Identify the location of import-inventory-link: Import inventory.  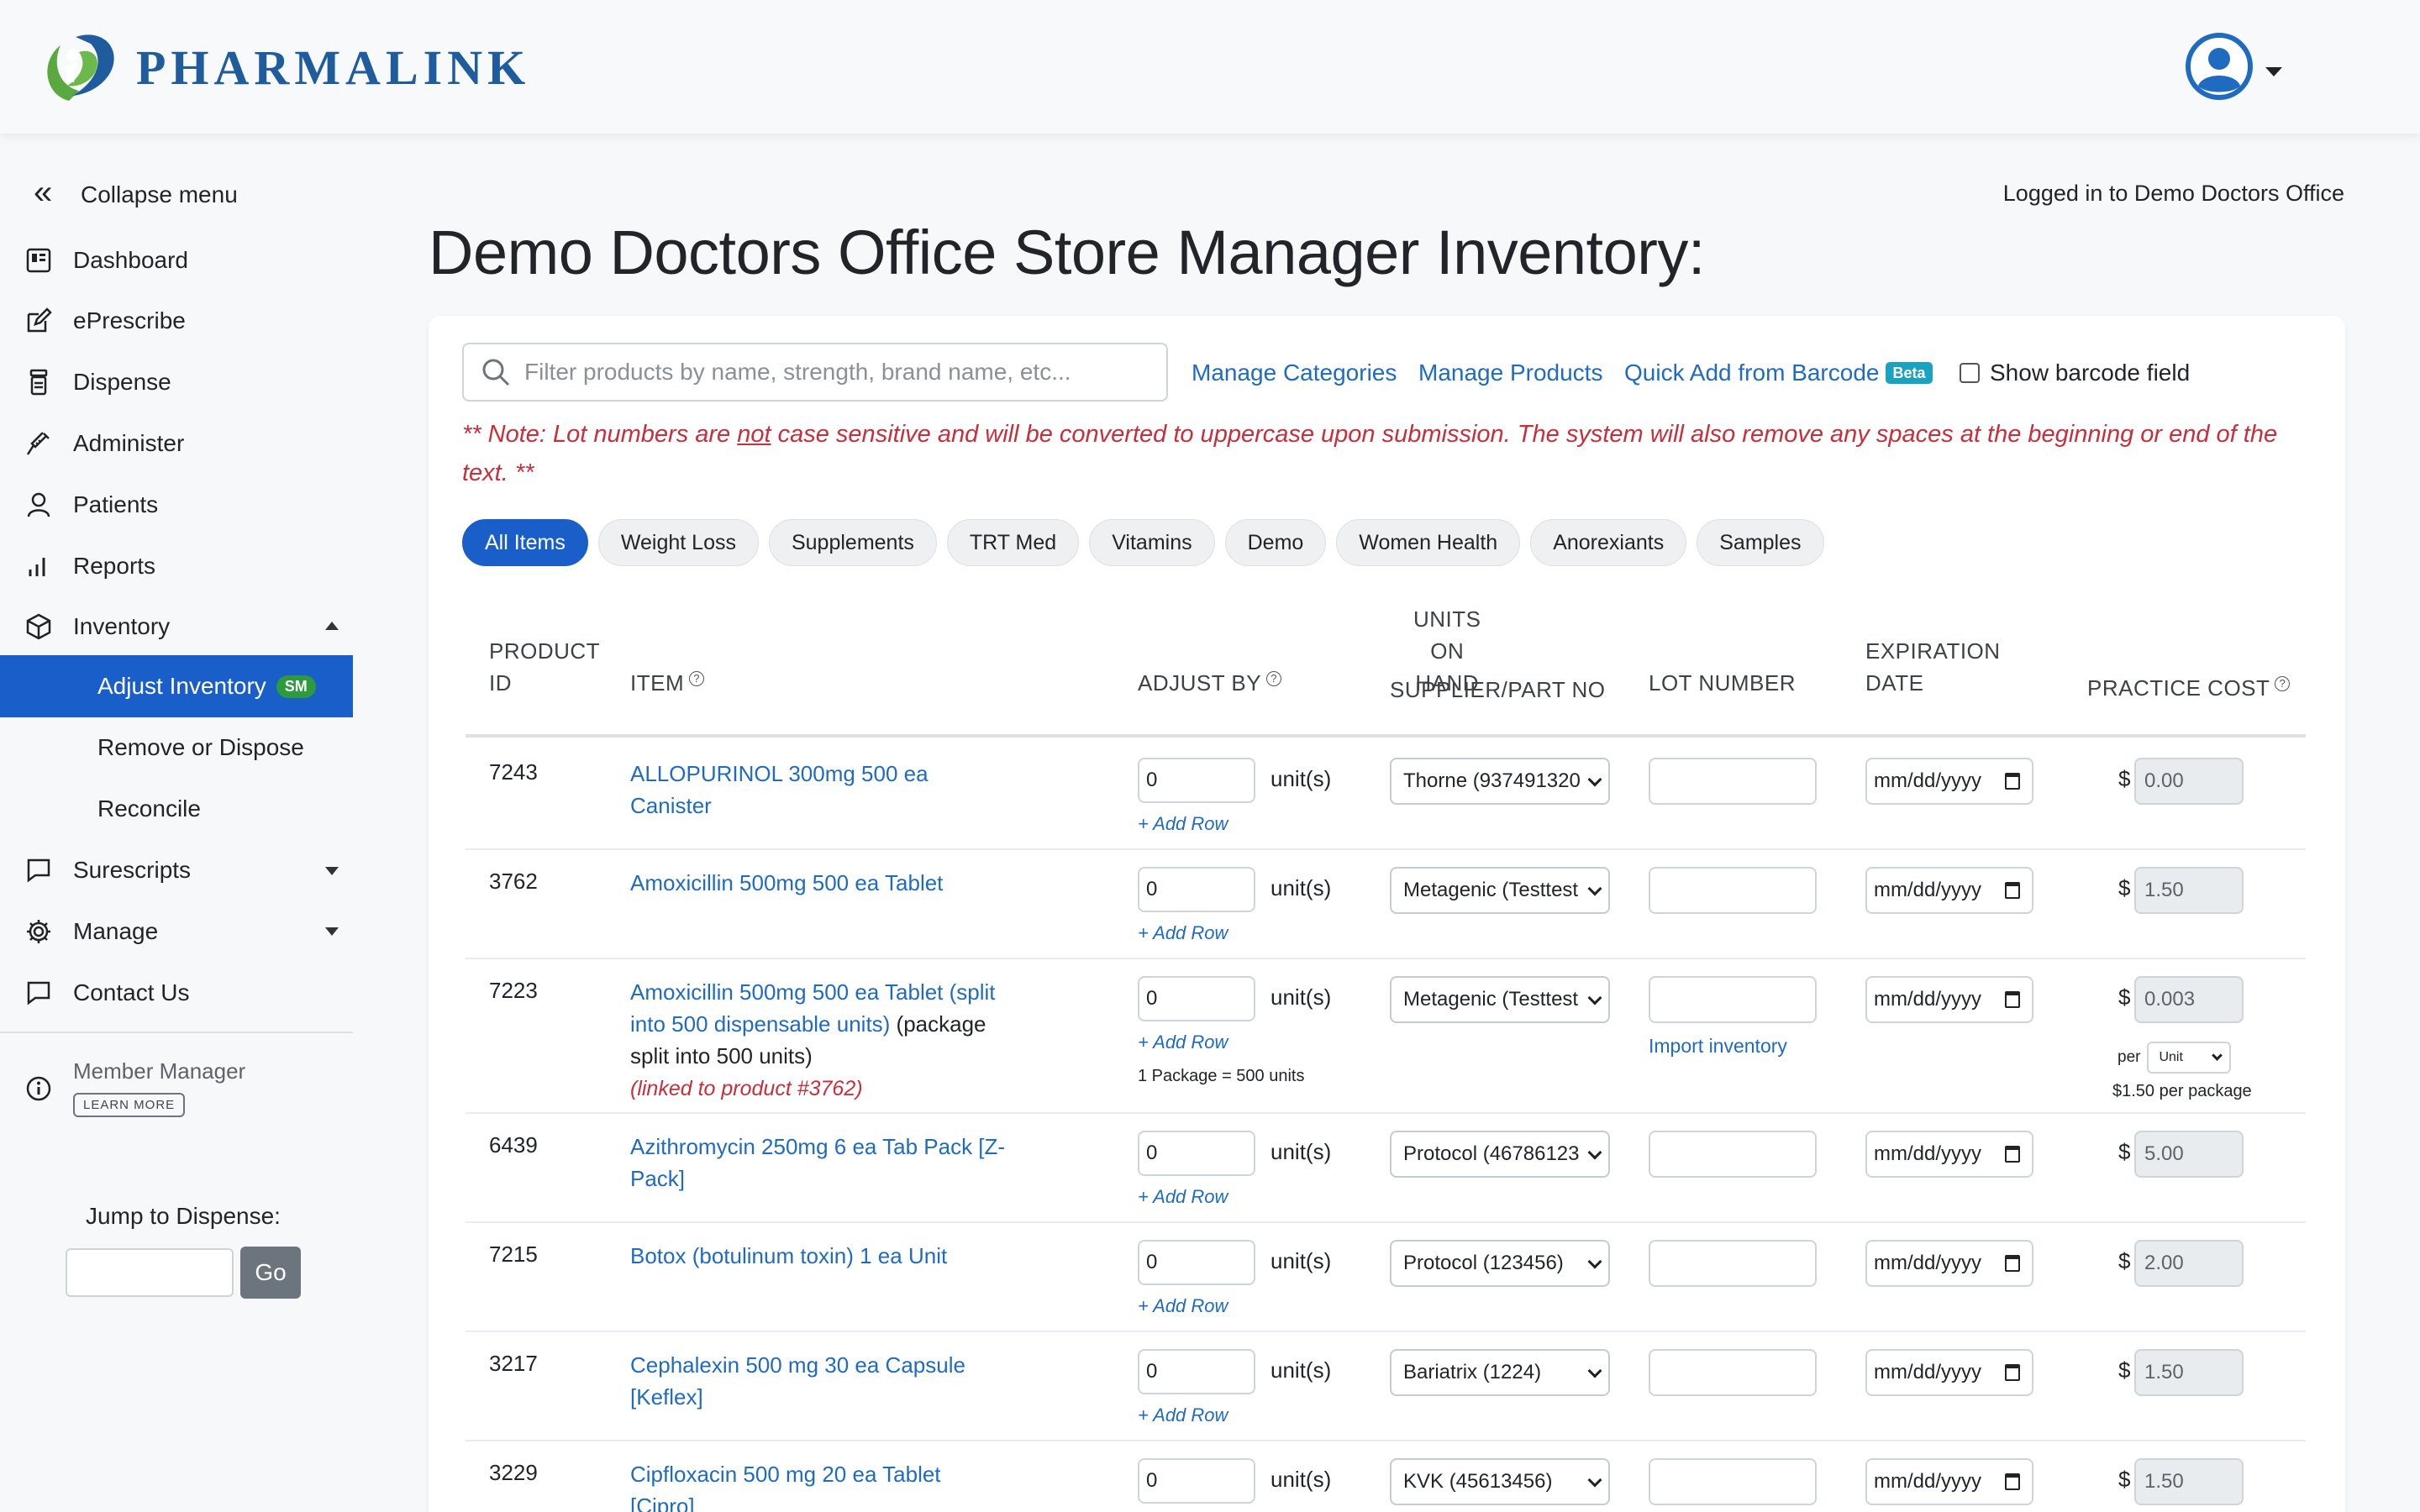
(1718, 1046).